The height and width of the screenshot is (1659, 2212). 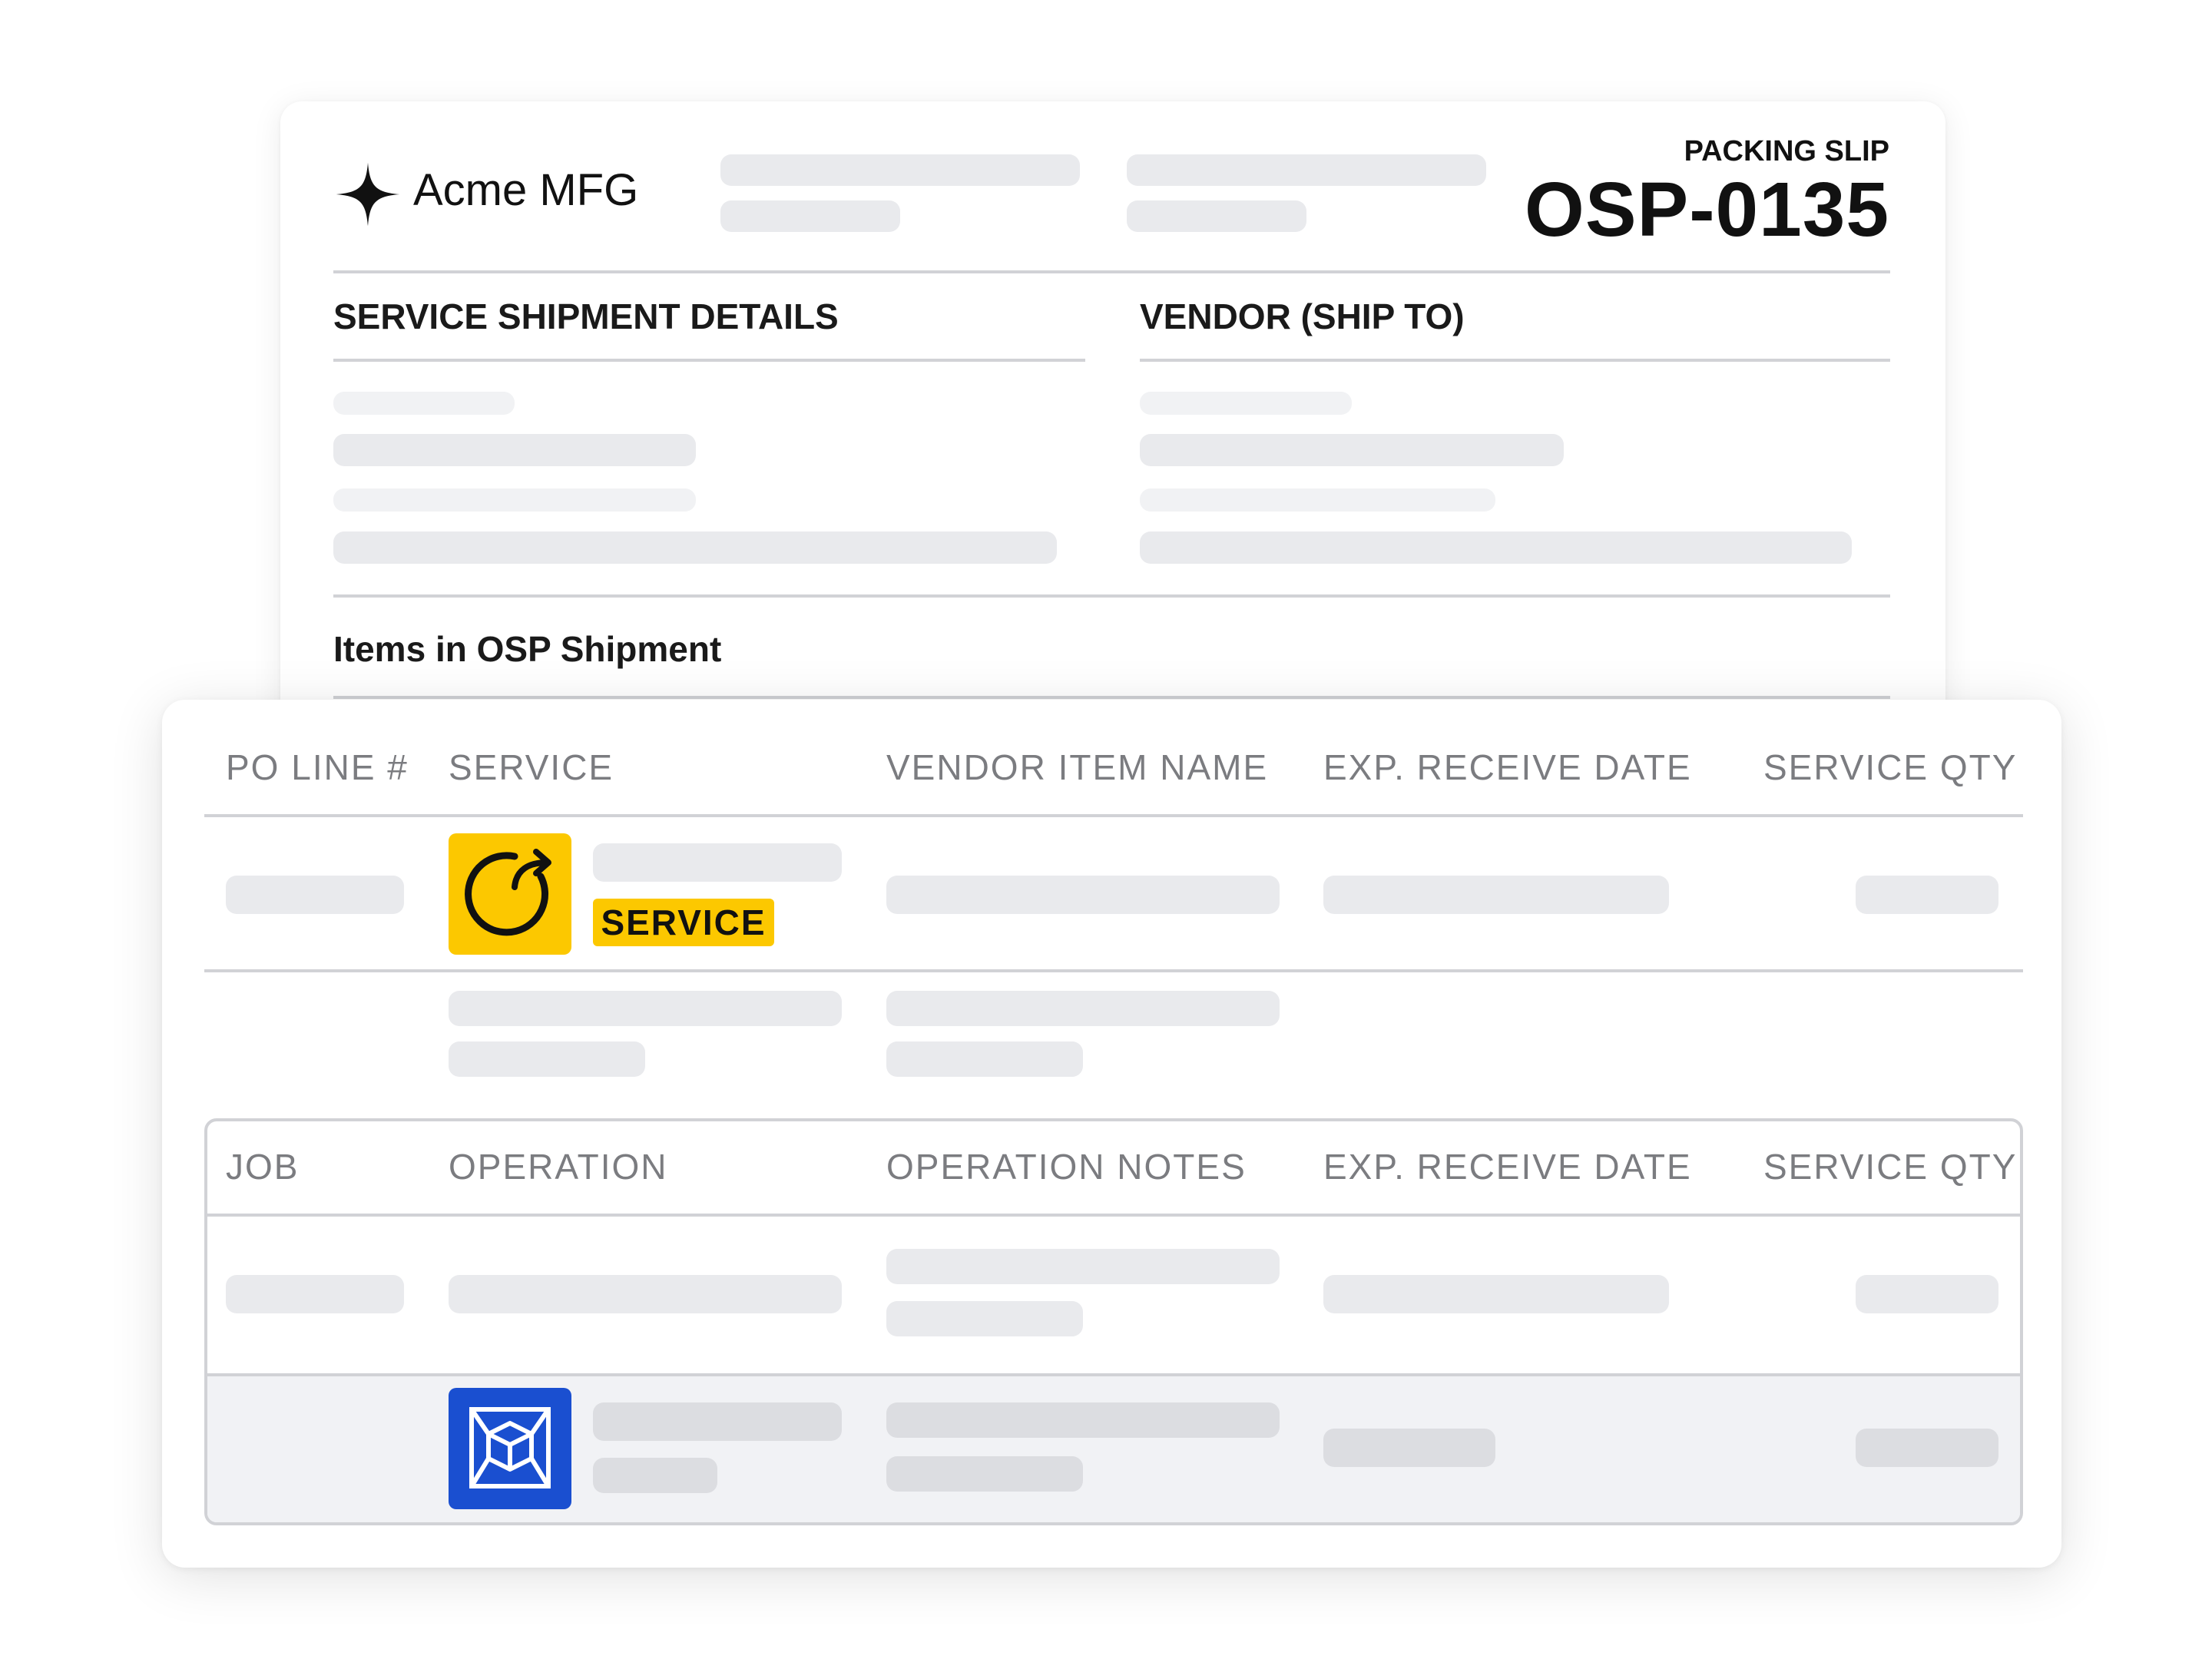 What do you see at coordinates (1707, 210) in the screenshot?
I see `packing-slip-number: OSP-0135` at bounding box center [1707, 210].